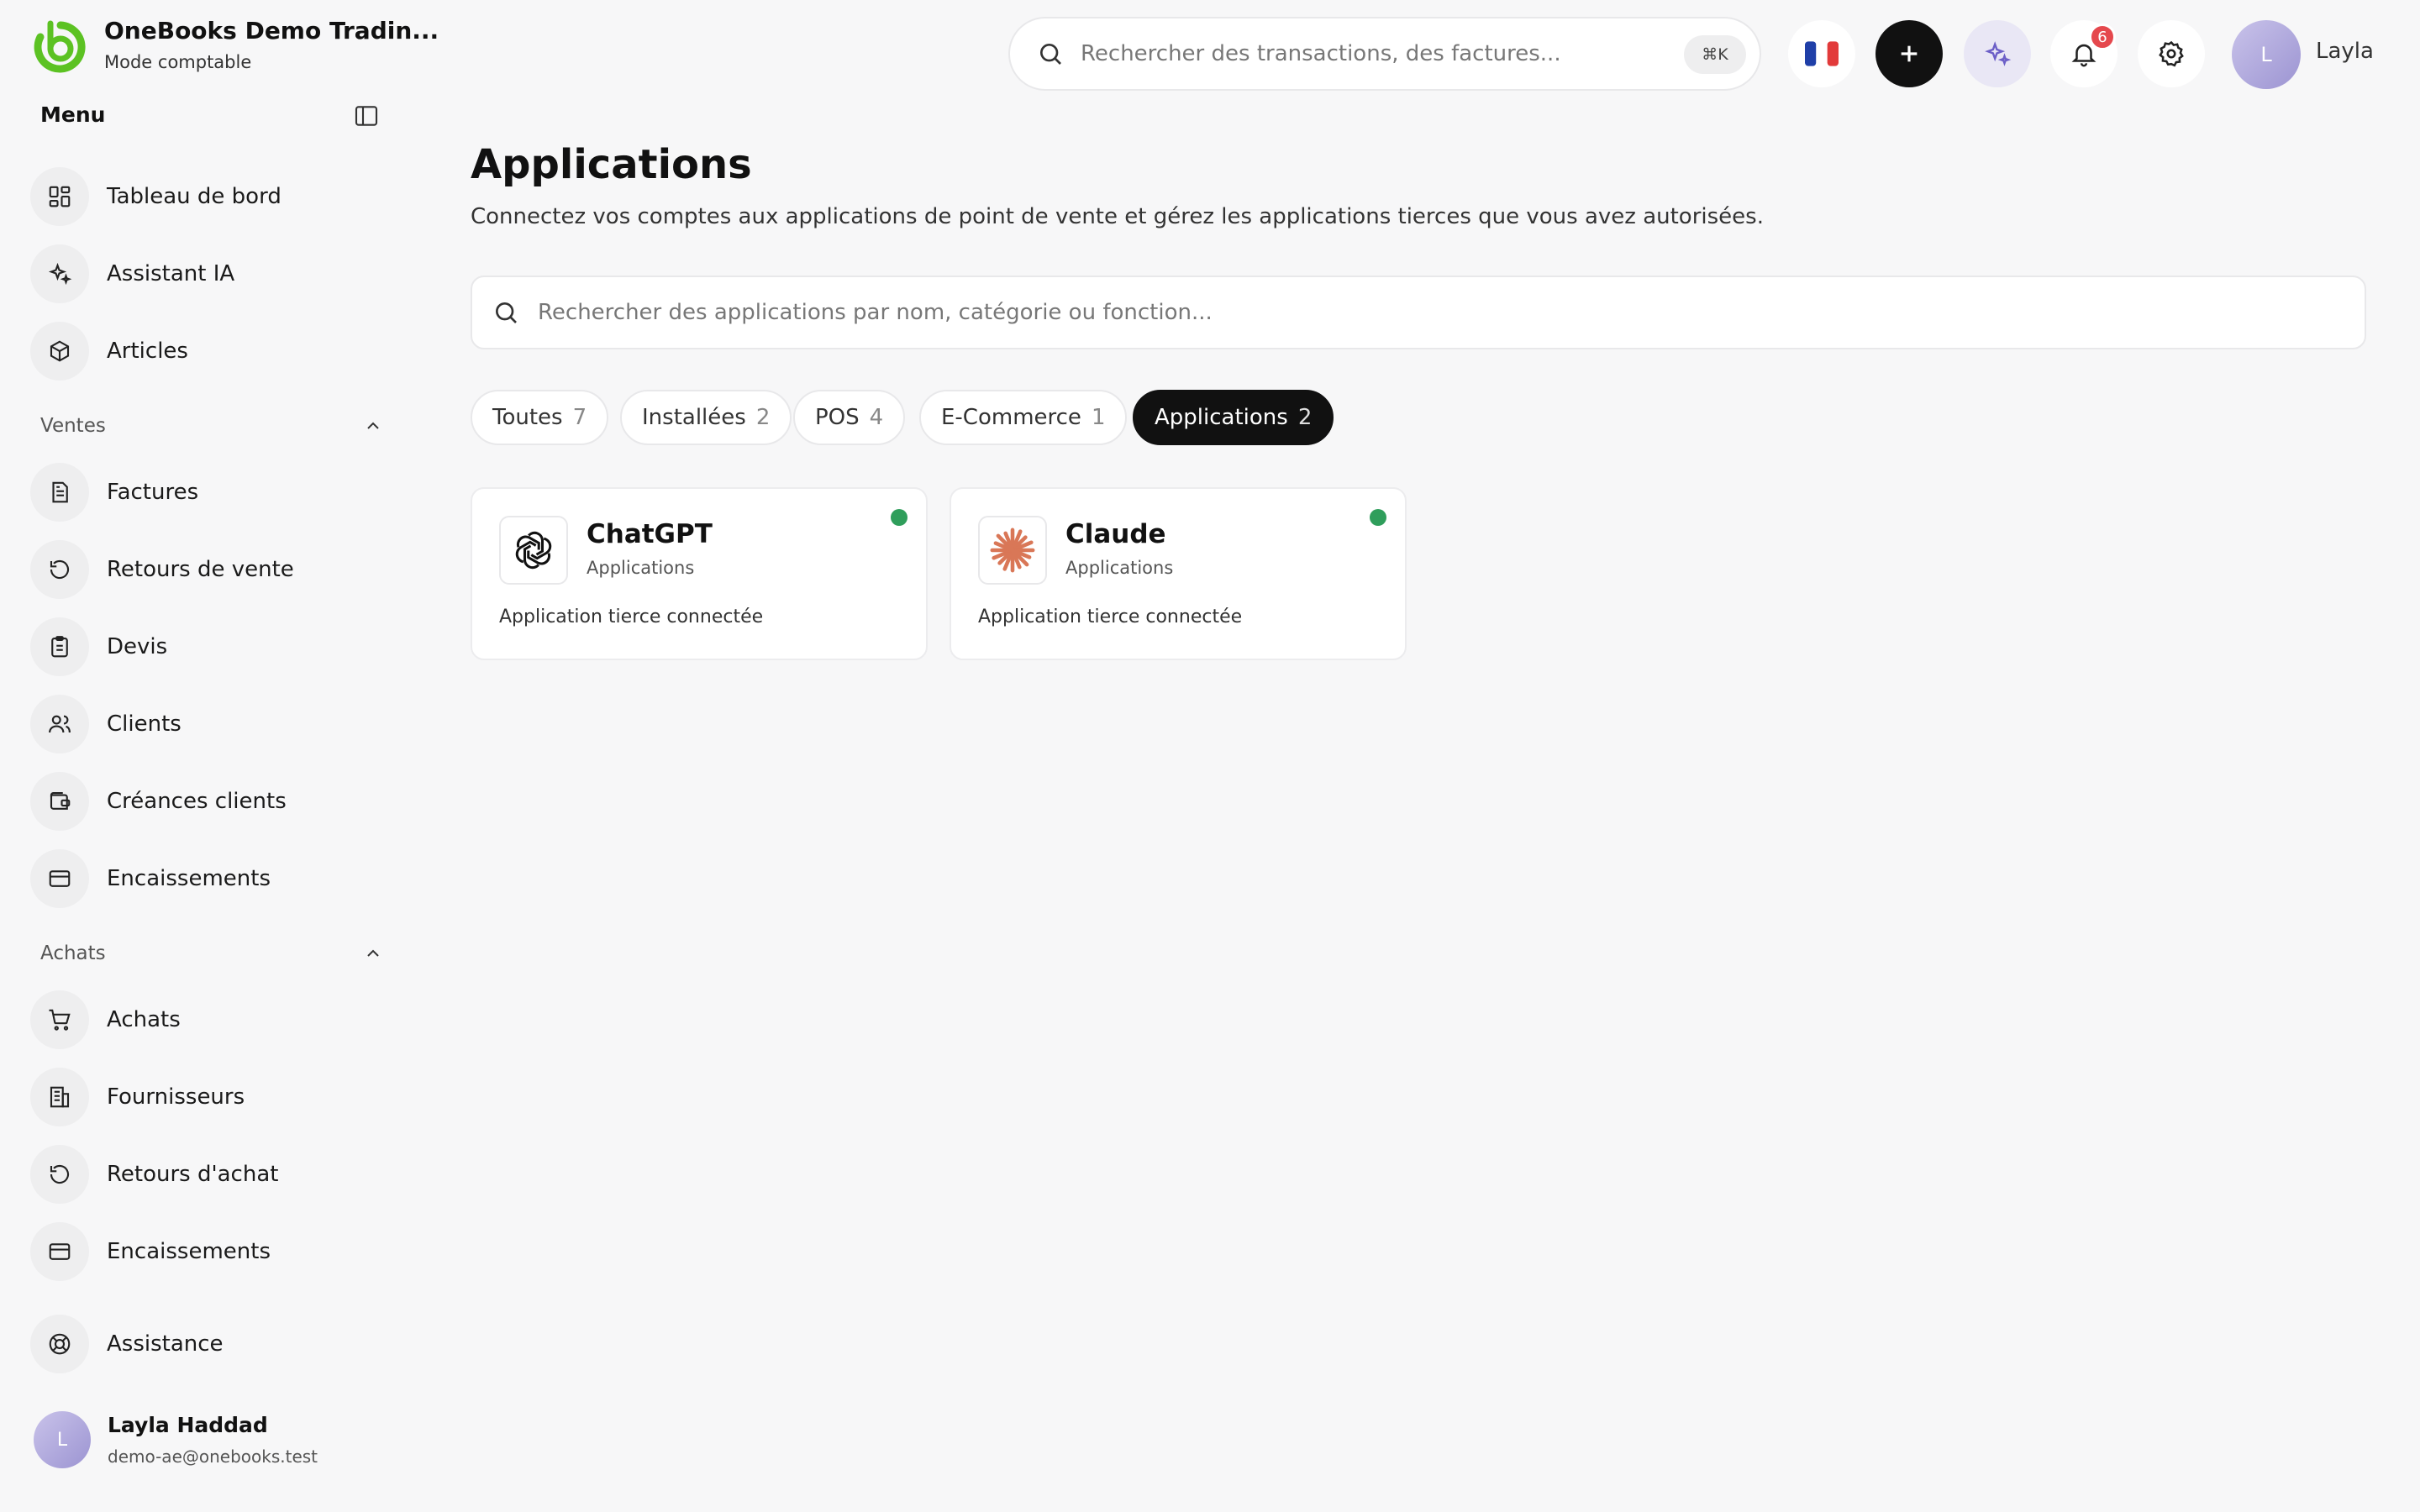 The image size is (2420, 1512). Describe the element at coordinates (213, 1456) in the screenshot. I see `user-email: demo-ae@onebooks.test` at that location.